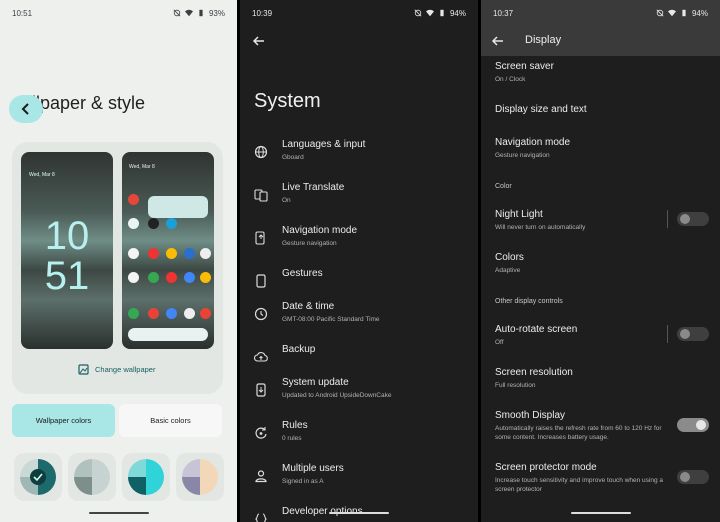  Describe the element at coordinates (699, 13) in the screenshot. I see `battery-percent: 94%` at that location.